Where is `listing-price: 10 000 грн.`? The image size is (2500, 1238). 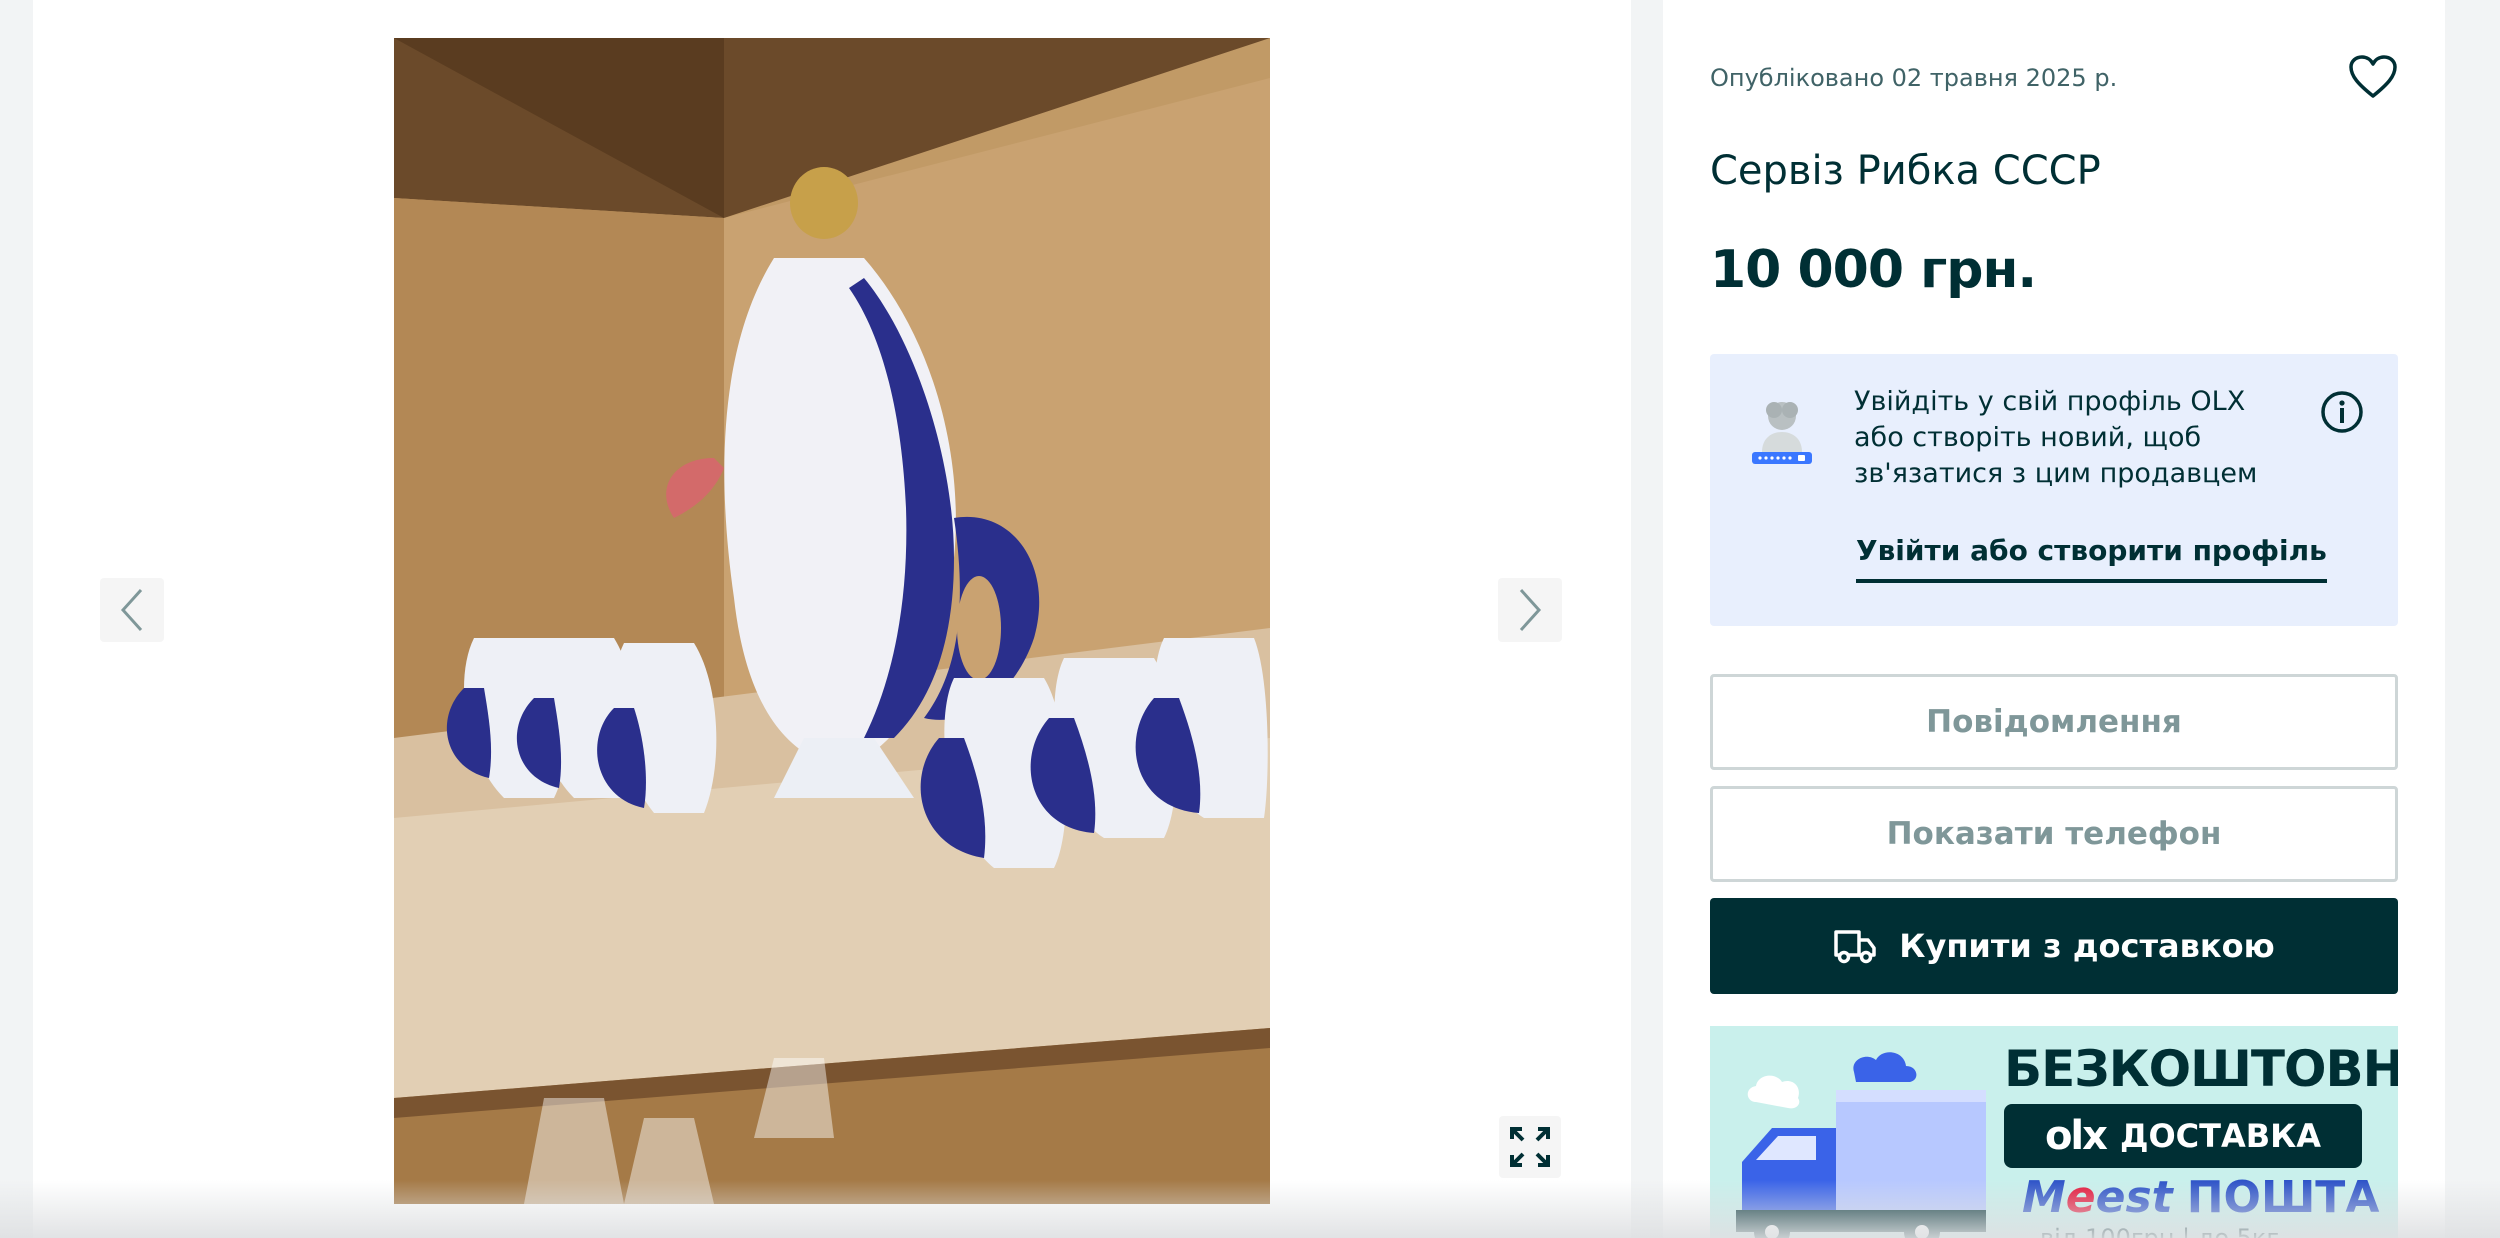
listing-price: 10 000 грн. is located at coordinates (1873, 270).